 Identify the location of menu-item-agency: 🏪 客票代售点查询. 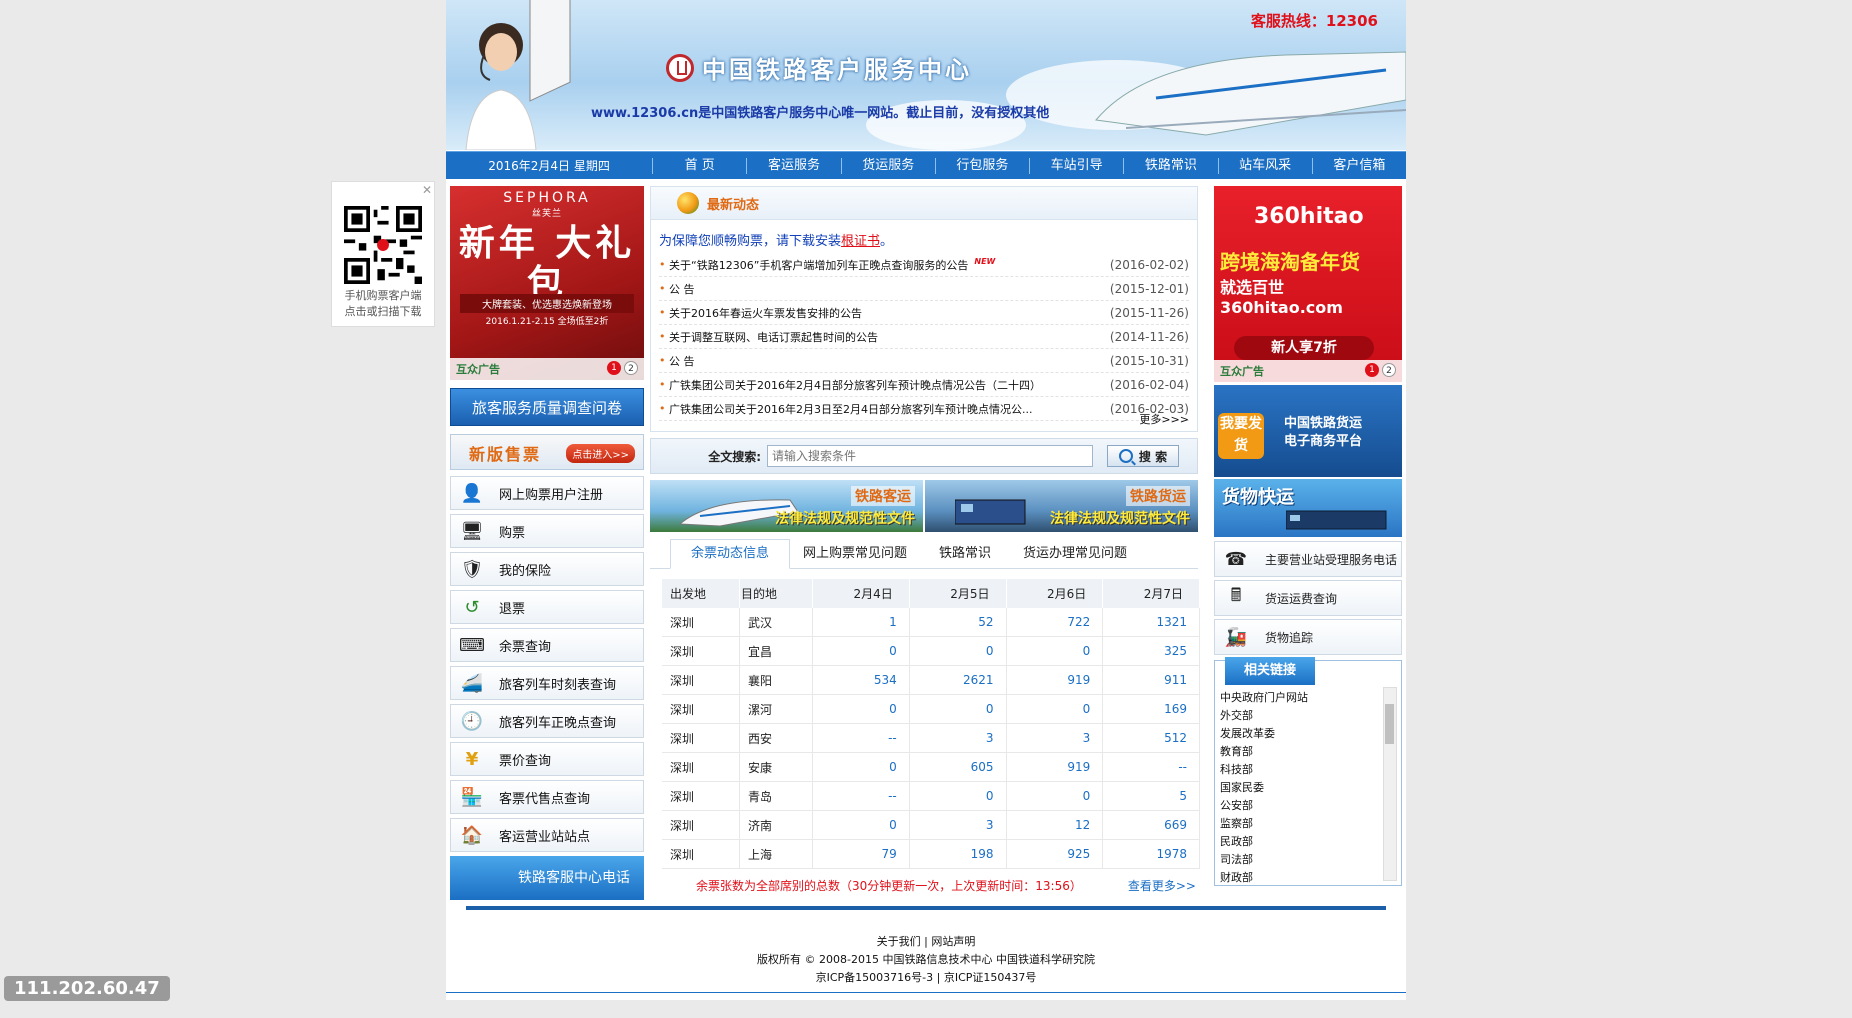
(547, 797).